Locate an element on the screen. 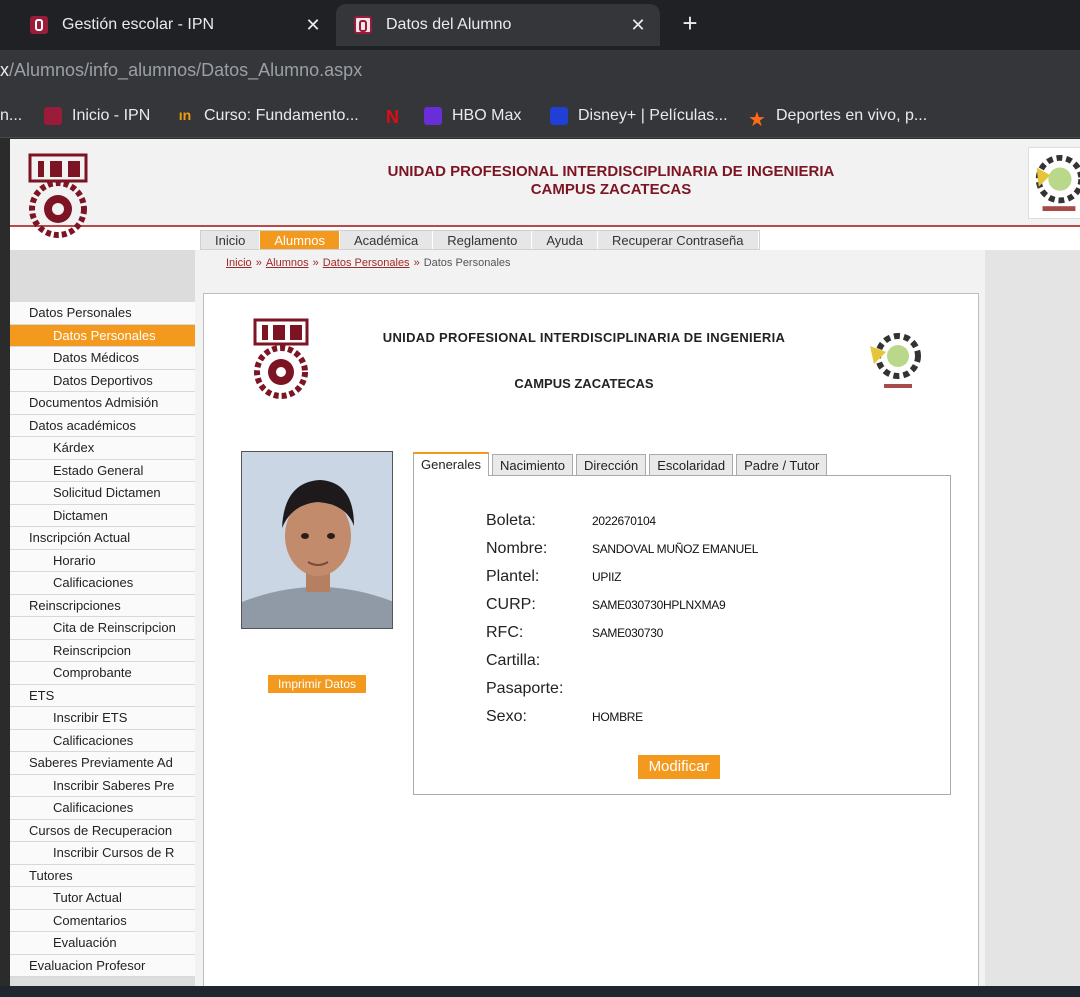  tab-generales: Generales is located at coordinates (451, 464).